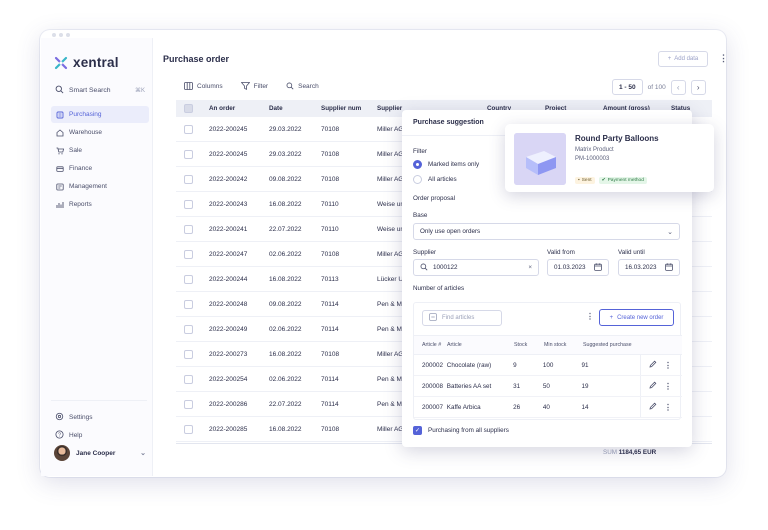 The height and width of the screenshot is (530, 768). I want to click on article-row: 200007 Kaffe Arbica 26 40 14 ⋮, so click(548, 407).